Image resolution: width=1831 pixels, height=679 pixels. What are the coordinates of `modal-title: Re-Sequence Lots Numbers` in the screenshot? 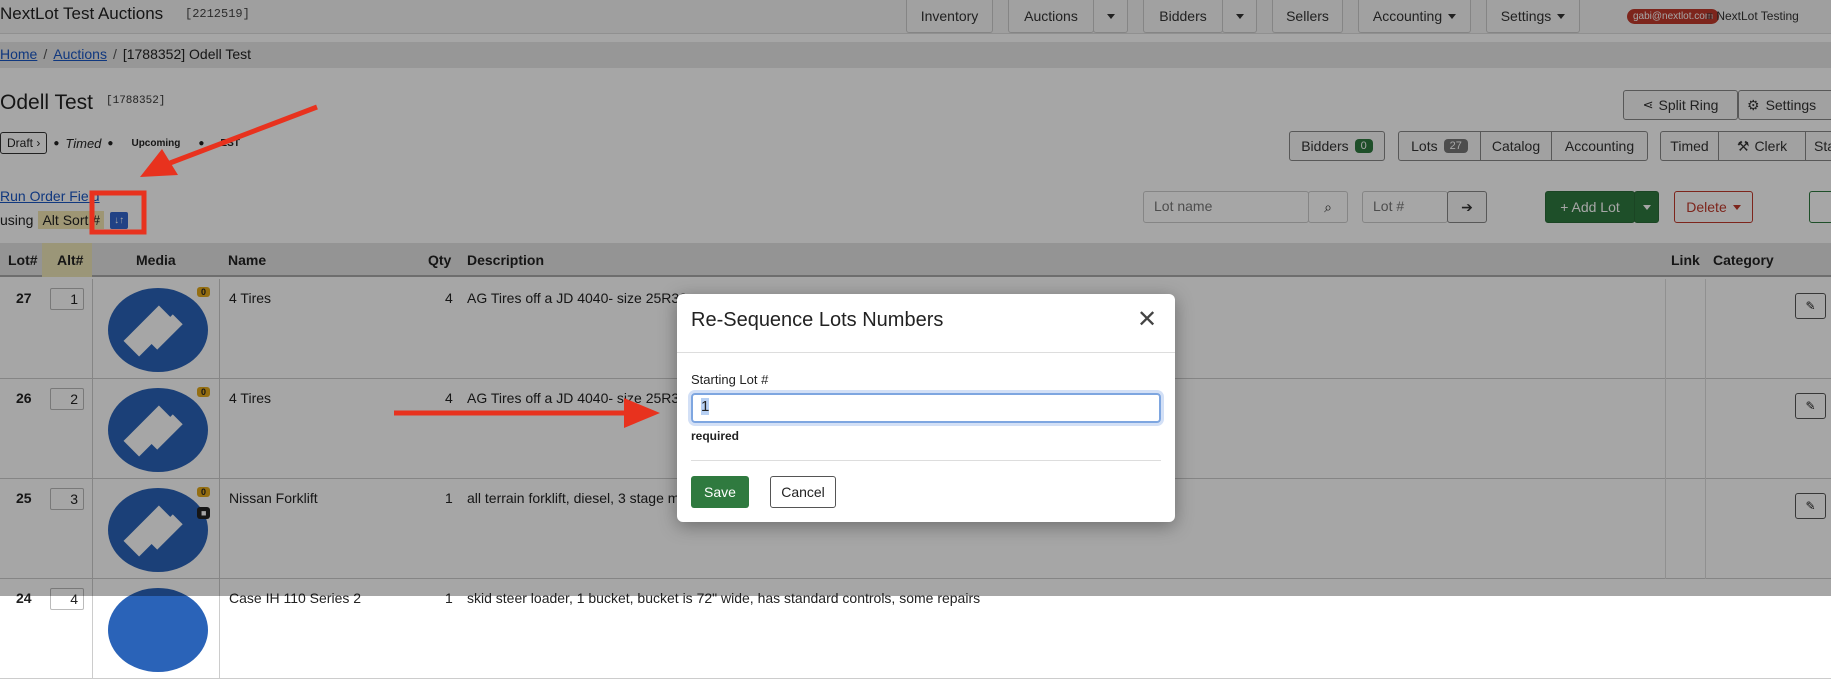 It's located at (817, 320).